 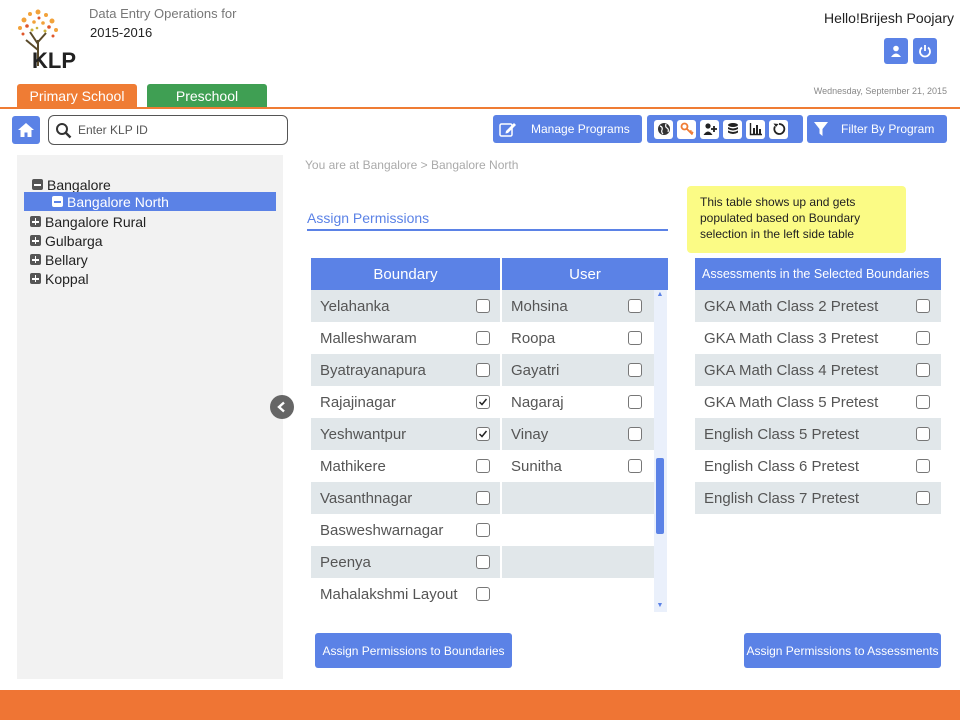 What do you see at coordinates (791, 370) in the screenshot?
I see `assessment-name: GKA Math Class 4 Pretest` at bounding box center [791, 370].